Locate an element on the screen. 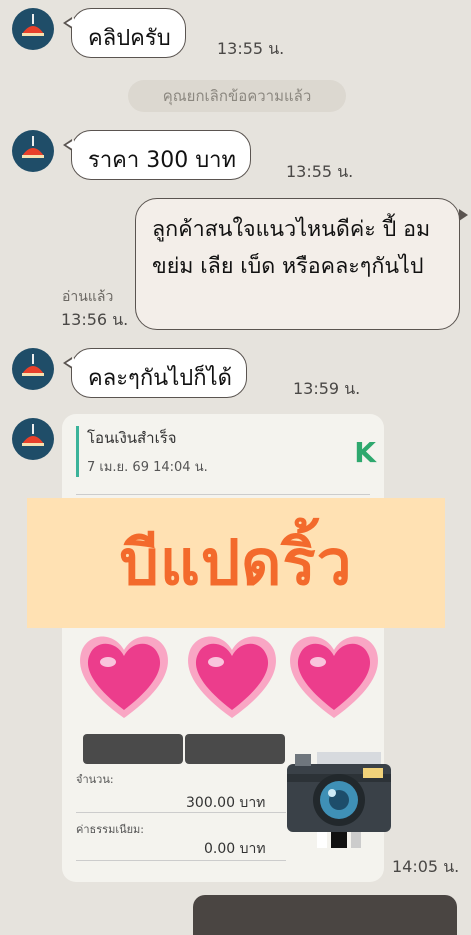 This screenshot has height=935, width=471. amount-label: จำนวน: is located at coordinates (95, 779).